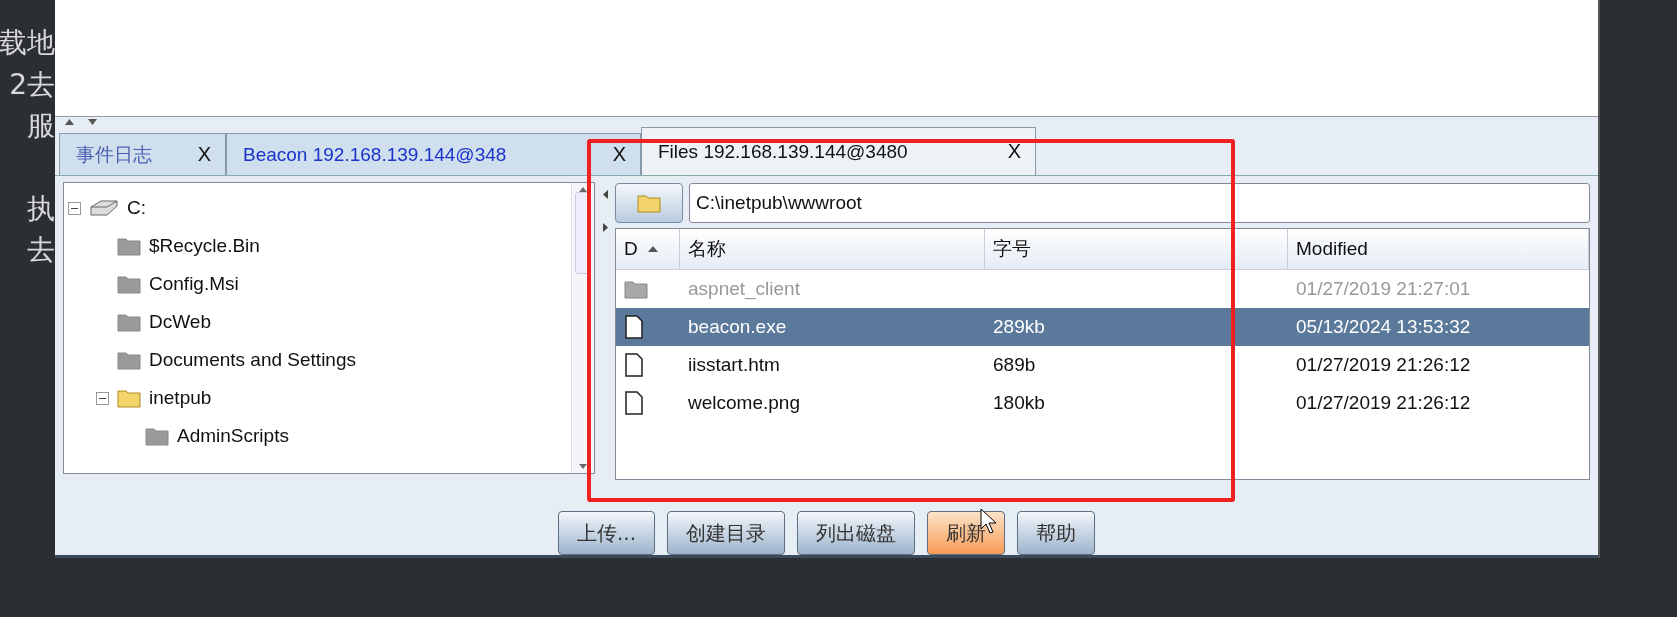 The image size is (1677, 617). What do you see at coordinates (1102, 327) in the screenshot?
I see `file-row: beacon.exe 289kb 05/13/2024 13:53:32` at bounding box center [1102, 327].